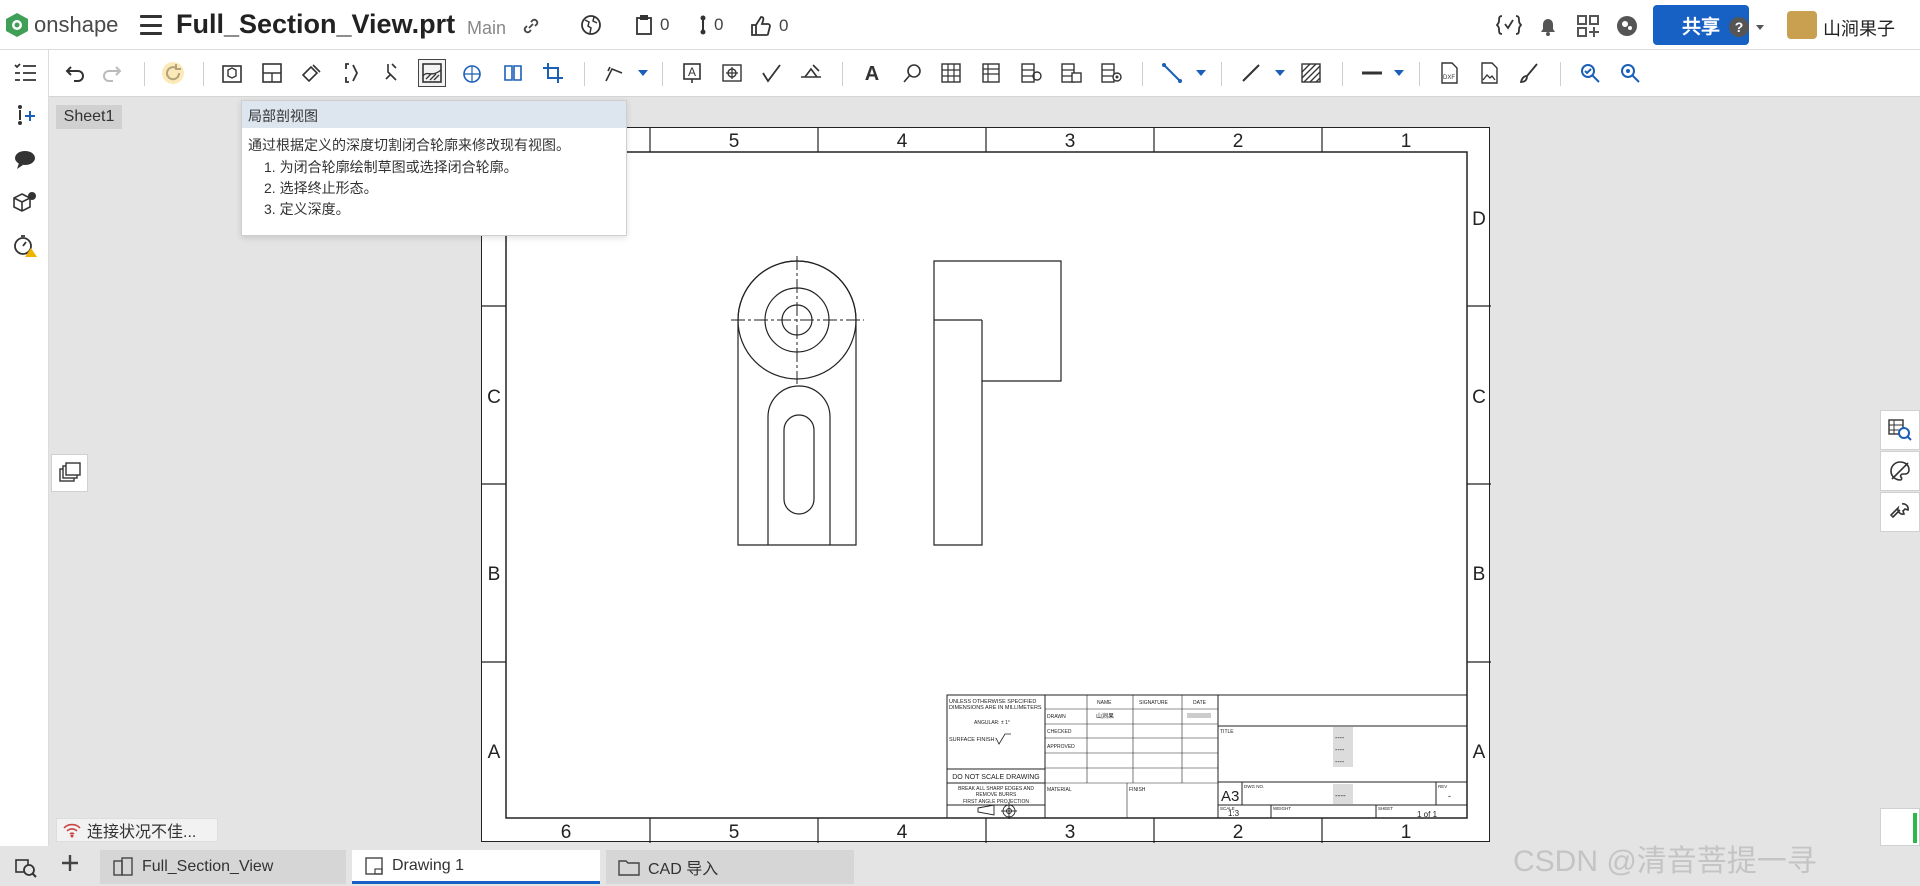 The height and width of the screenshot is (886, 1920). What do you see at coordinates (692, 73) in the screenshot?
I see `note-button: A` at bounding box center [692, 73].